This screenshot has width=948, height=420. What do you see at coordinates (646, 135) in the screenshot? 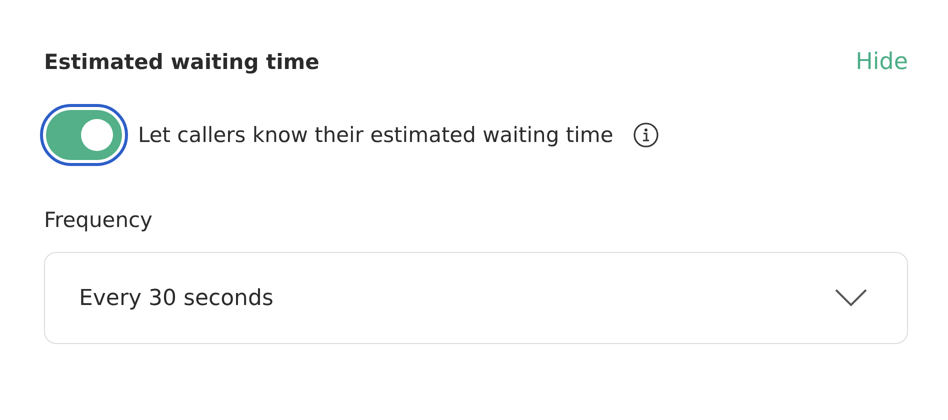
I see `info-icon` at bounding box center [646, 135].